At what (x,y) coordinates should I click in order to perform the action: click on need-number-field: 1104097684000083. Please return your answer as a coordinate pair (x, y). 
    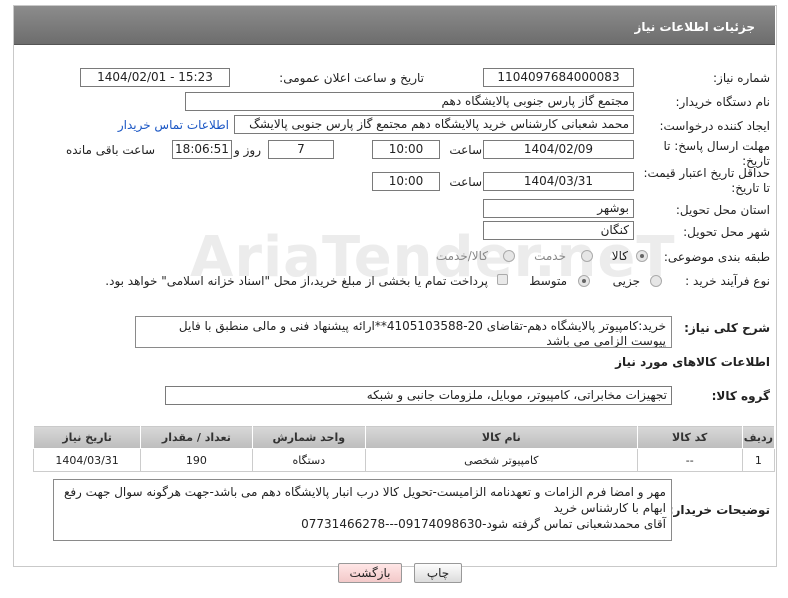
    Looking at the image, I should click on (558, 77).